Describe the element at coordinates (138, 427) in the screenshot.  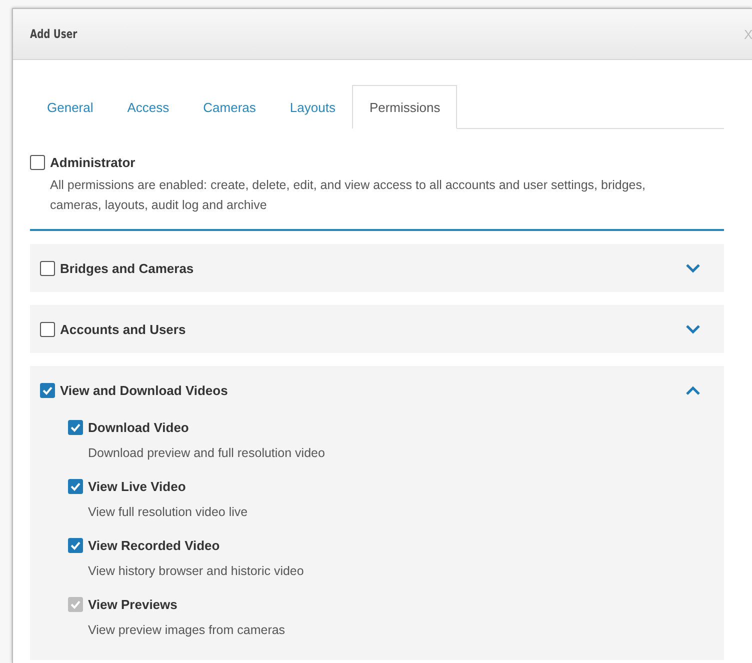
I see `checkbox-label: Download Video` at that location.